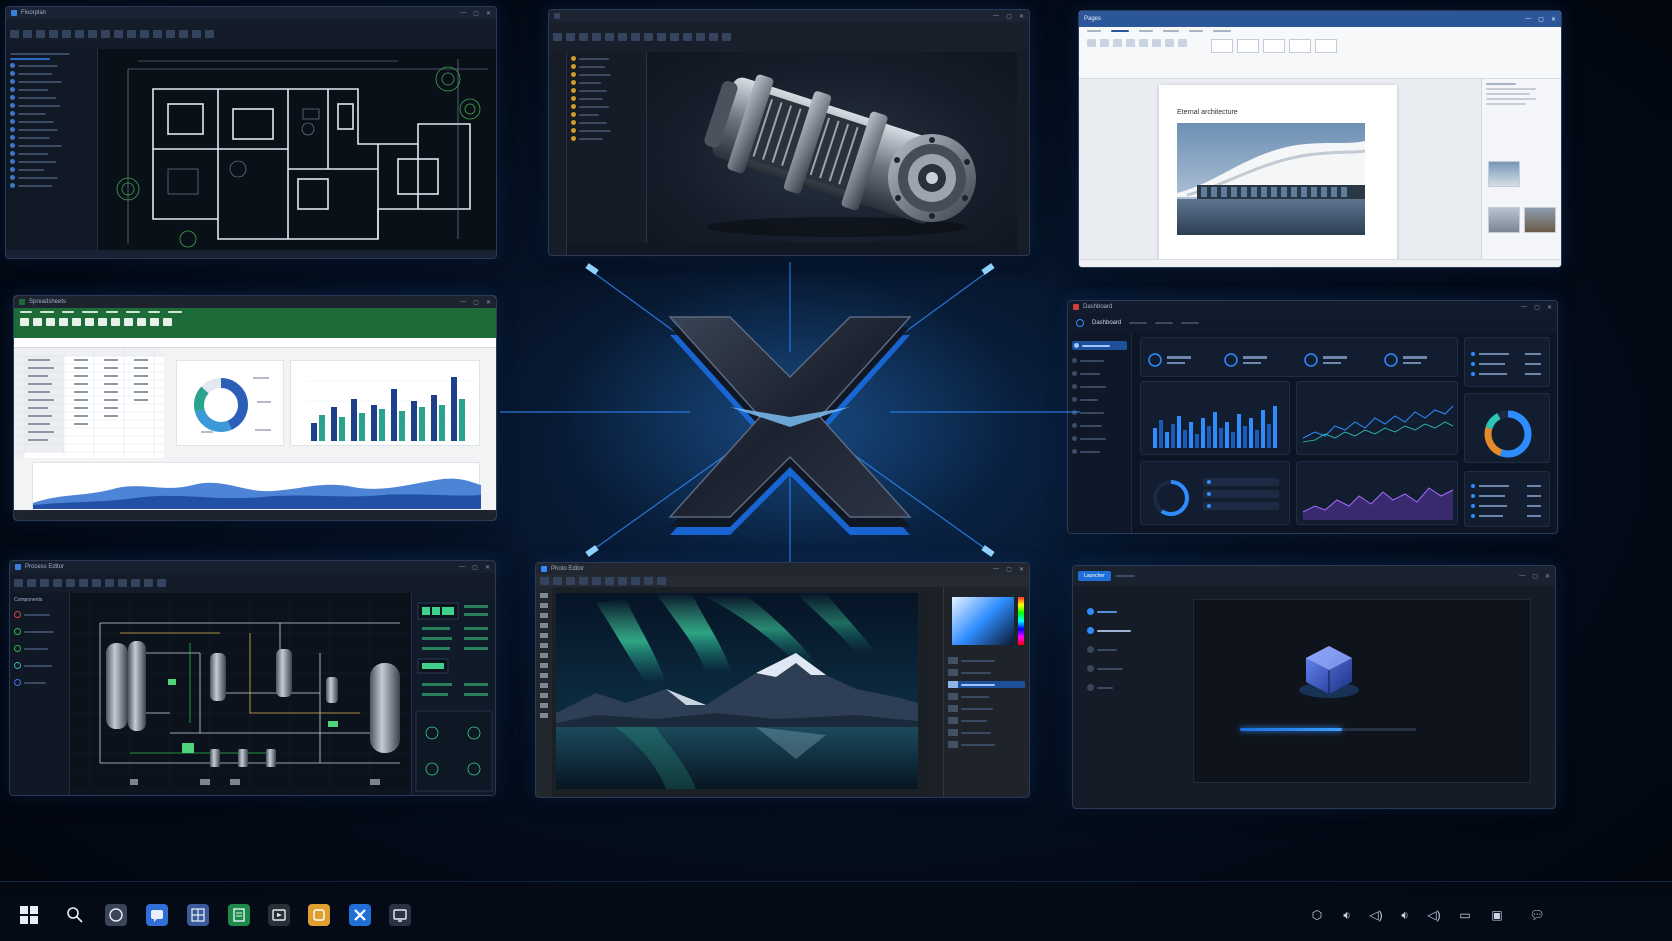 This screenshot has height=941, width=1672. Describe the element at coordinates (1156, 43) in the screenshot. I see `align-icon` at that location.